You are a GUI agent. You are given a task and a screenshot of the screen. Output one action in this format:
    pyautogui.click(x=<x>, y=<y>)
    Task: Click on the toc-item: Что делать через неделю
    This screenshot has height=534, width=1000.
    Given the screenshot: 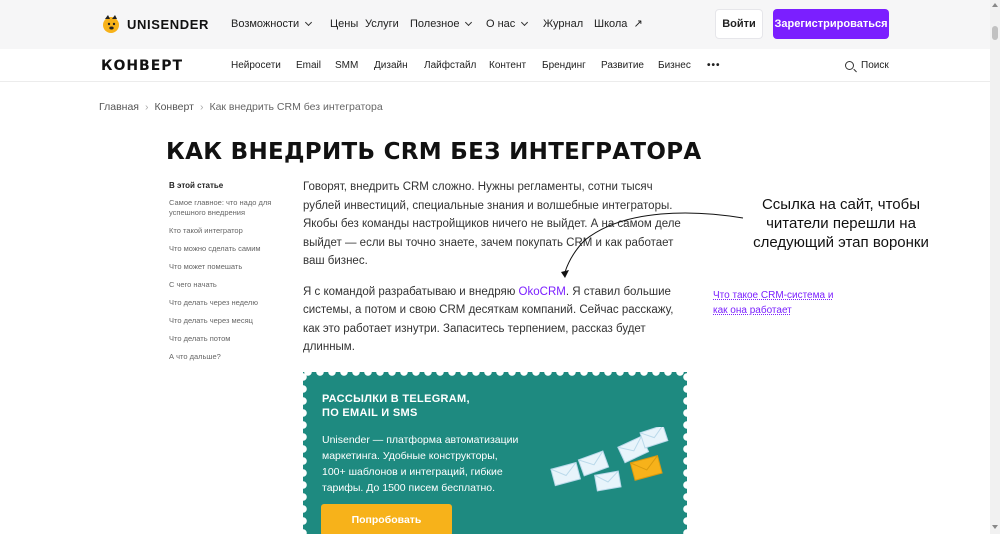 What is the action you would take?
    pyautogui.click(x=229, y=303)
    